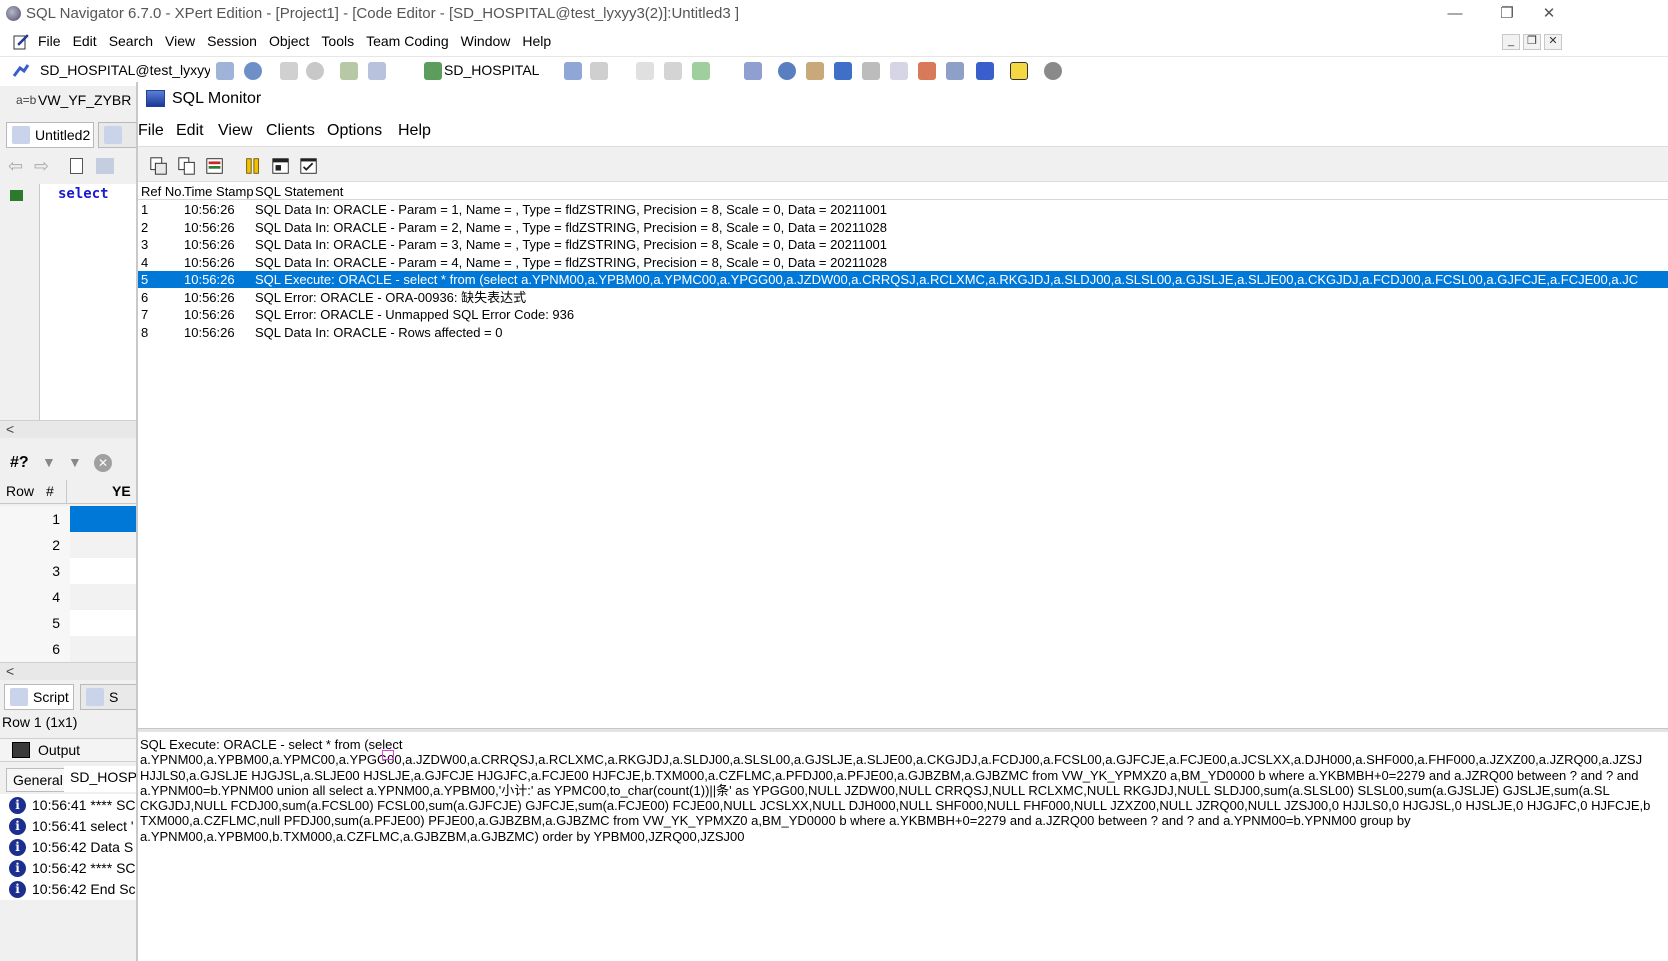 This screenshot has width=1668, height=961. What do you see at coordinates (68, 519) in the screenshot?
I see `grid-row: 1` at bounding box center [68, 519].